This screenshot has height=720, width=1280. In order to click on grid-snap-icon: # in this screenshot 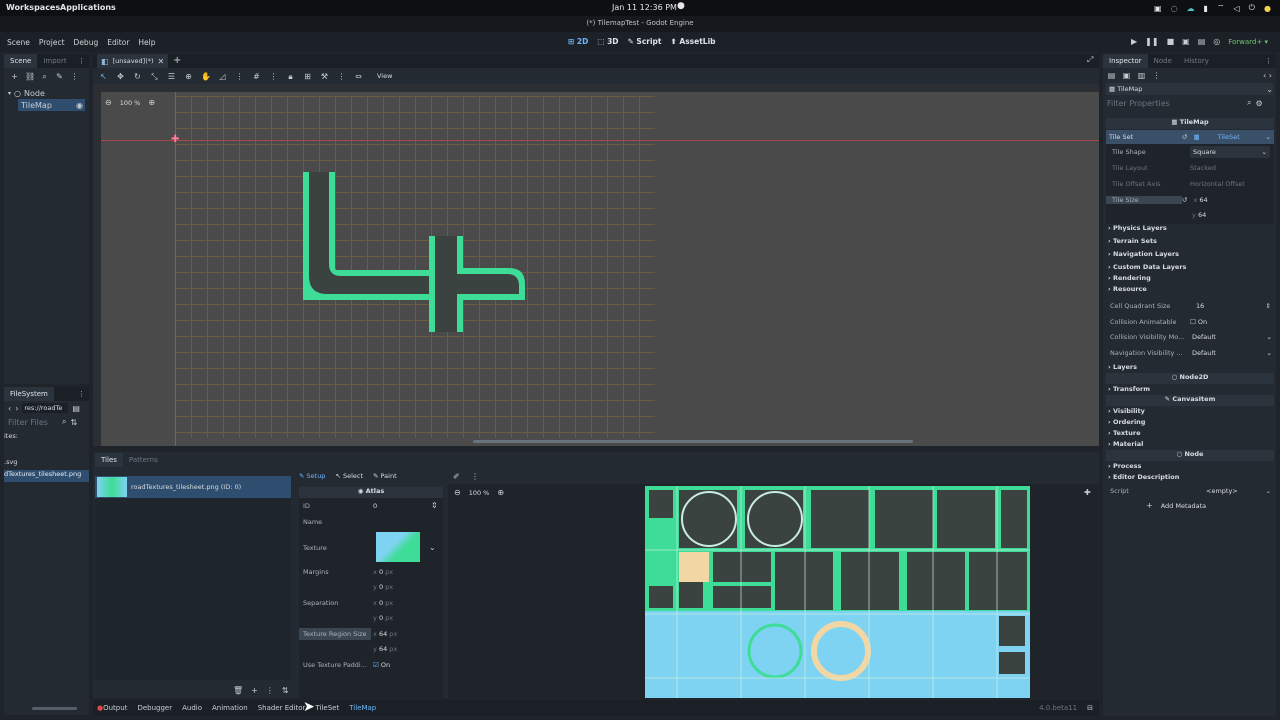, I will do `click(256, 76)`.